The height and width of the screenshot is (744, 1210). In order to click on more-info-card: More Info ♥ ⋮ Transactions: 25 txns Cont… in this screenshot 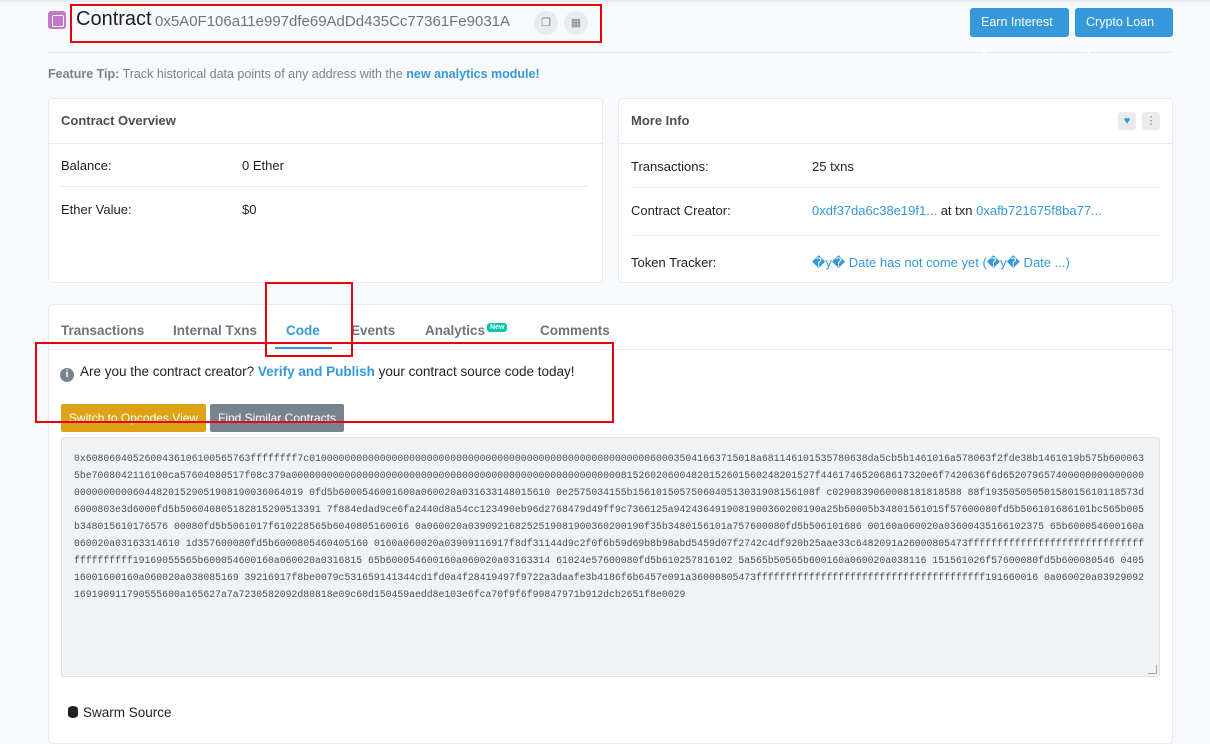, I will do `click(895, 190)`.